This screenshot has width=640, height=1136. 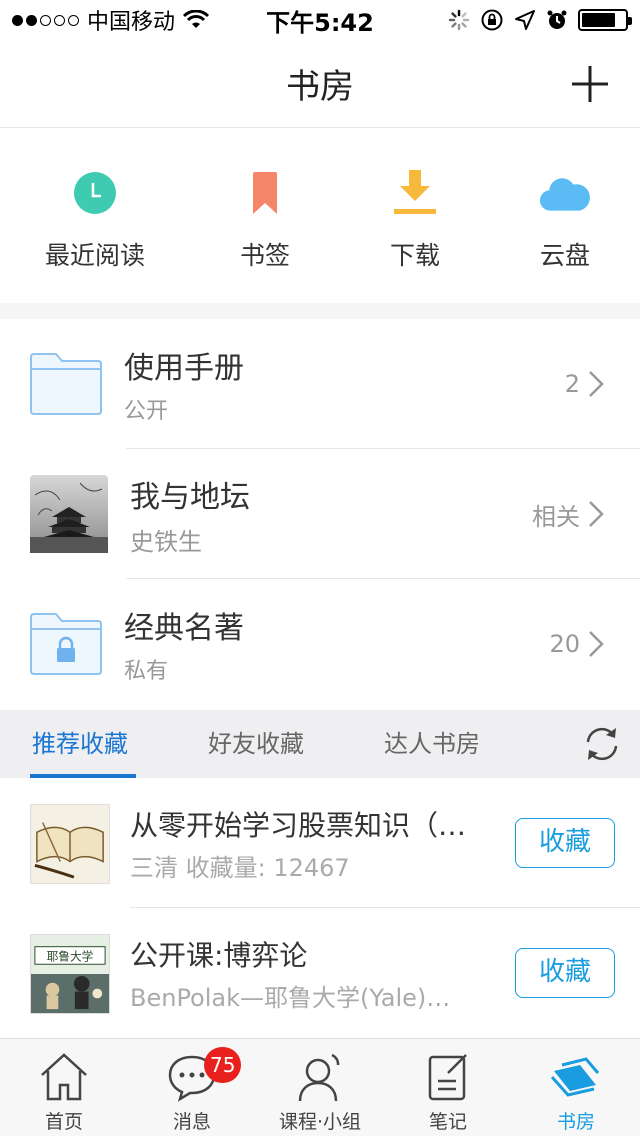 What do you see at coordinates (191, 1122) in the screenshot?
I see `tabbar-label: 消息` at bounding box center [191, 1122].